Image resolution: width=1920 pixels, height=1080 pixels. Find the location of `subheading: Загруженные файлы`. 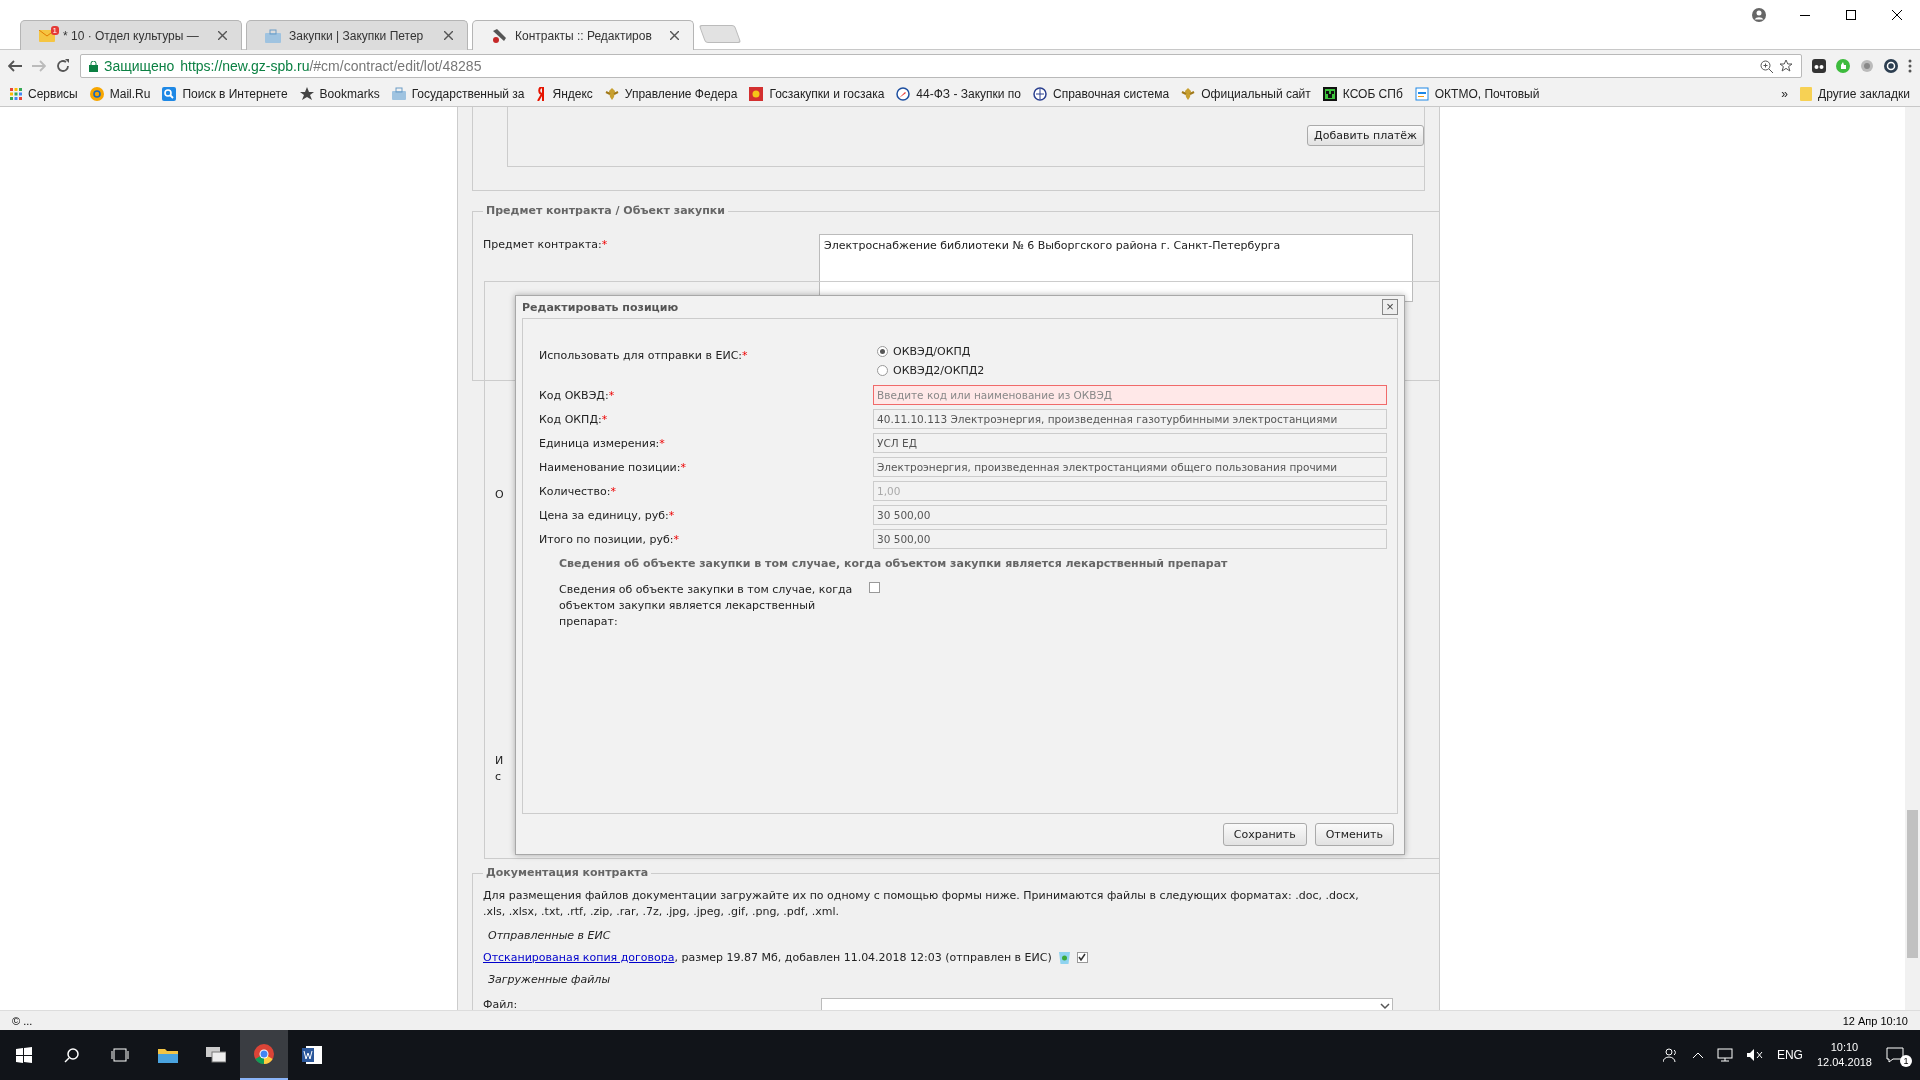

subheading: Загруженные файлы is located at coordinates (550, 980).